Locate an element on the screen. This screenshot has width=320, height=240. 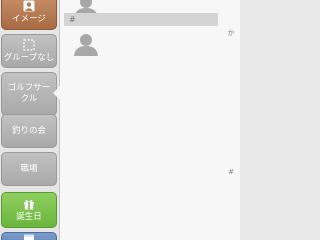
sidebar-item-label: 釣りの会 is located at coordinates (28, 130).